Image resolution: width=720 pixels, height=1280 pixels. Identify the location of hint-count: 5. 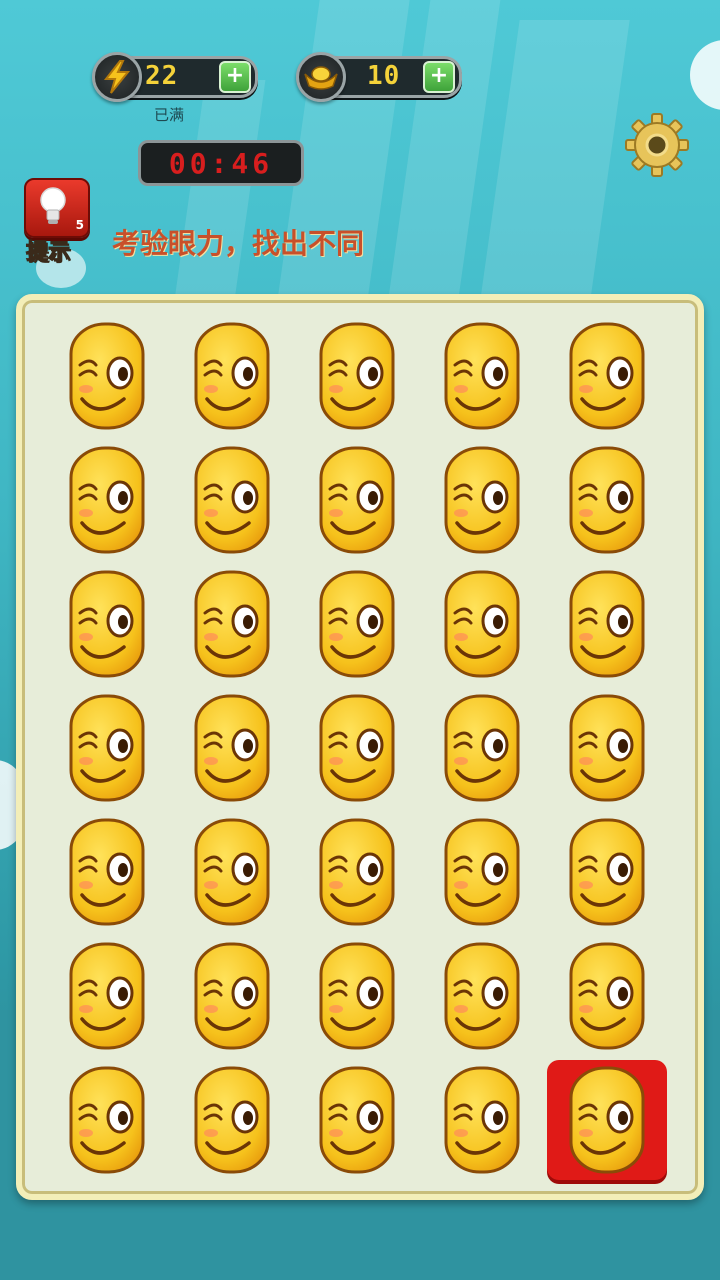
(79, 225).